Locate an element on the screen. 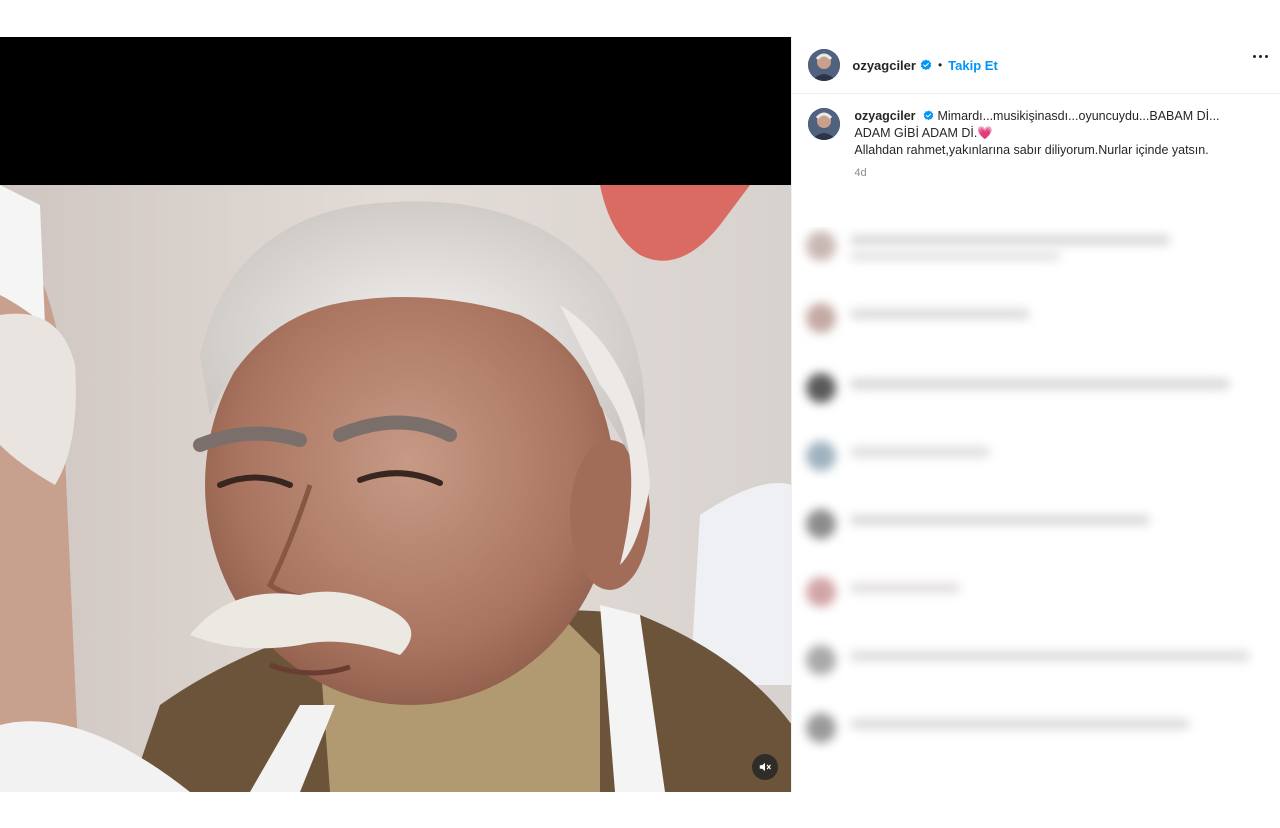 The width and height of the screenshot is (1280, 828). caption-line-2: ADAM GİBİ ADAM Dİ. is located at coordinates (916, 133).